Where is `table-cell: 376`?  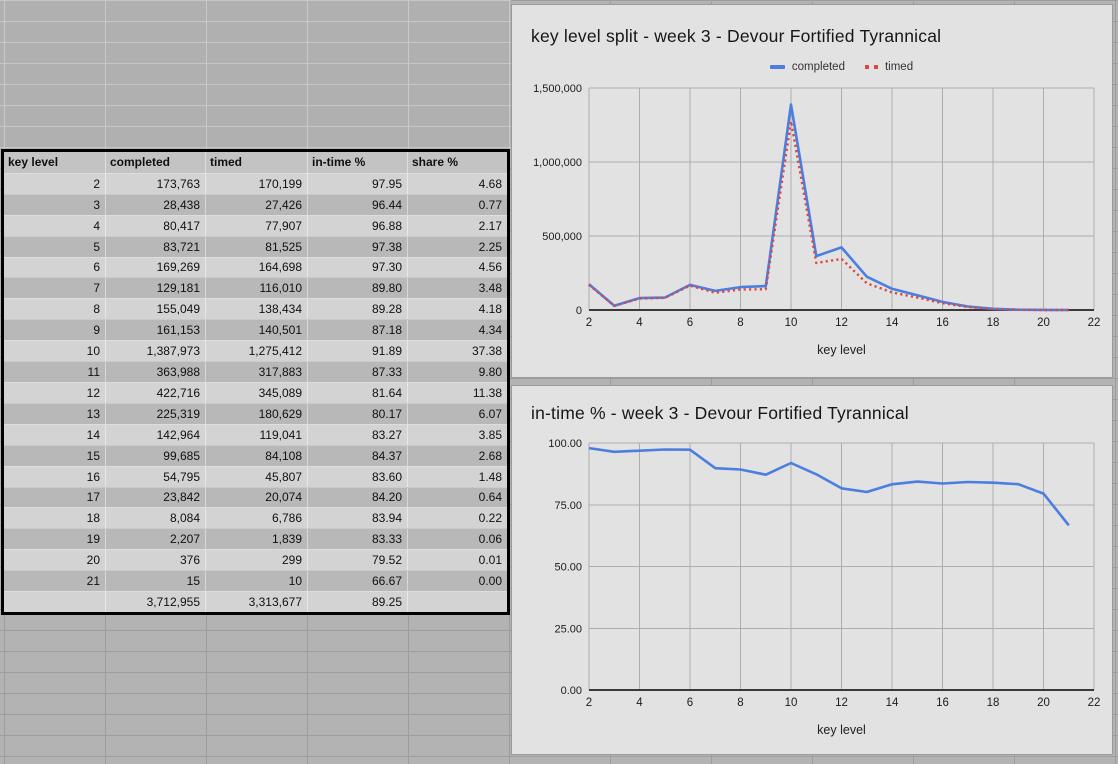
table-cell: 376 is located at coordinates (155, 560).